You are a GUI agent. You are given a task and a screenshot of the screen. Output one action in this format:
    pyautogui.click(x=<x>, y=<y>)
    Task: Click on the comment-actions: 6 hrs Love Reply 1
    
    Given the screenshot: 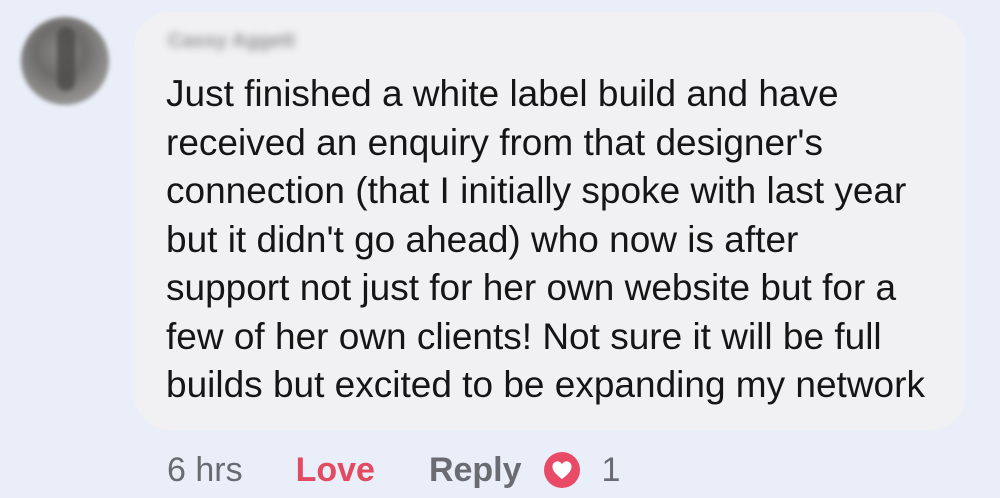 What is the action you would take?
    pyautogui.click(x=393, y=470)
    